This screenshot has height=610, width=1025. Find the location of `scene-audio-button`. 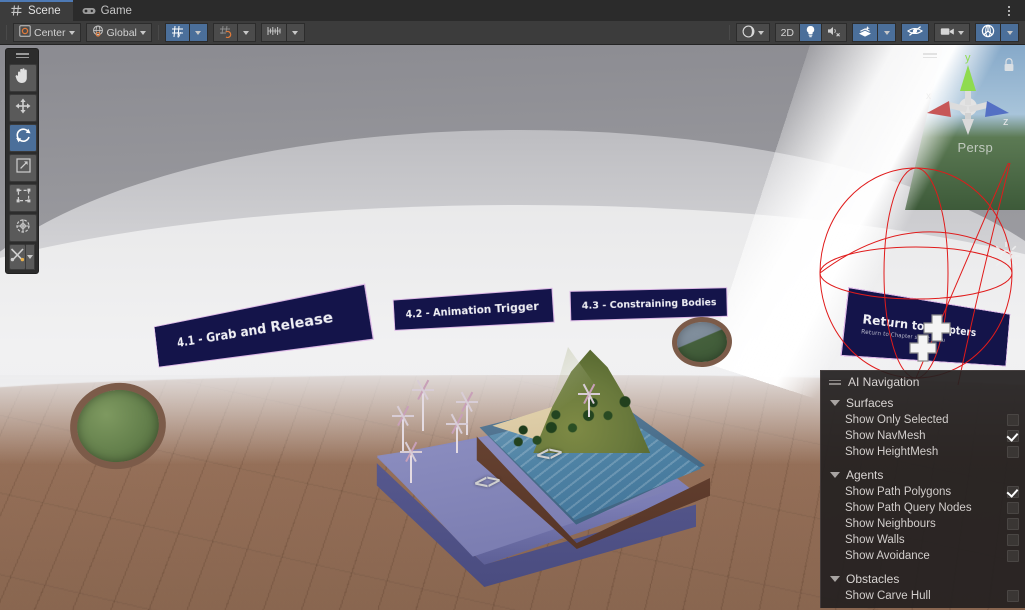

scene-audio-button is located at coordinates (834, 32).